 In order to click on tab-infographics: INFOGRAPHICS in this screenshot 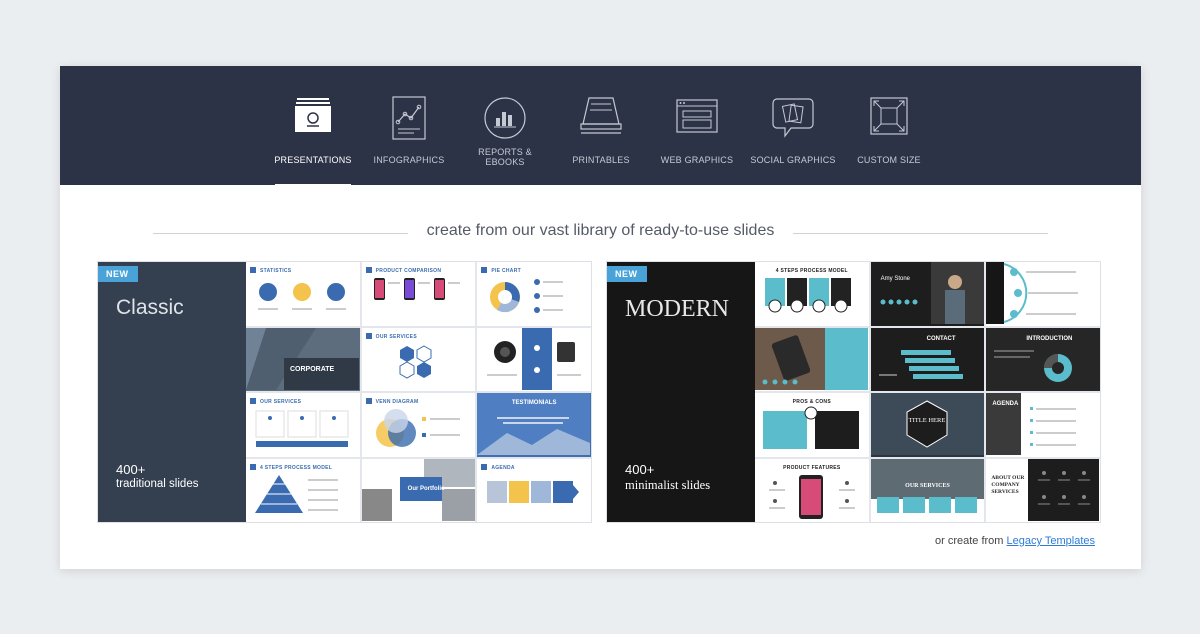, I will do `click(409, 125)`.